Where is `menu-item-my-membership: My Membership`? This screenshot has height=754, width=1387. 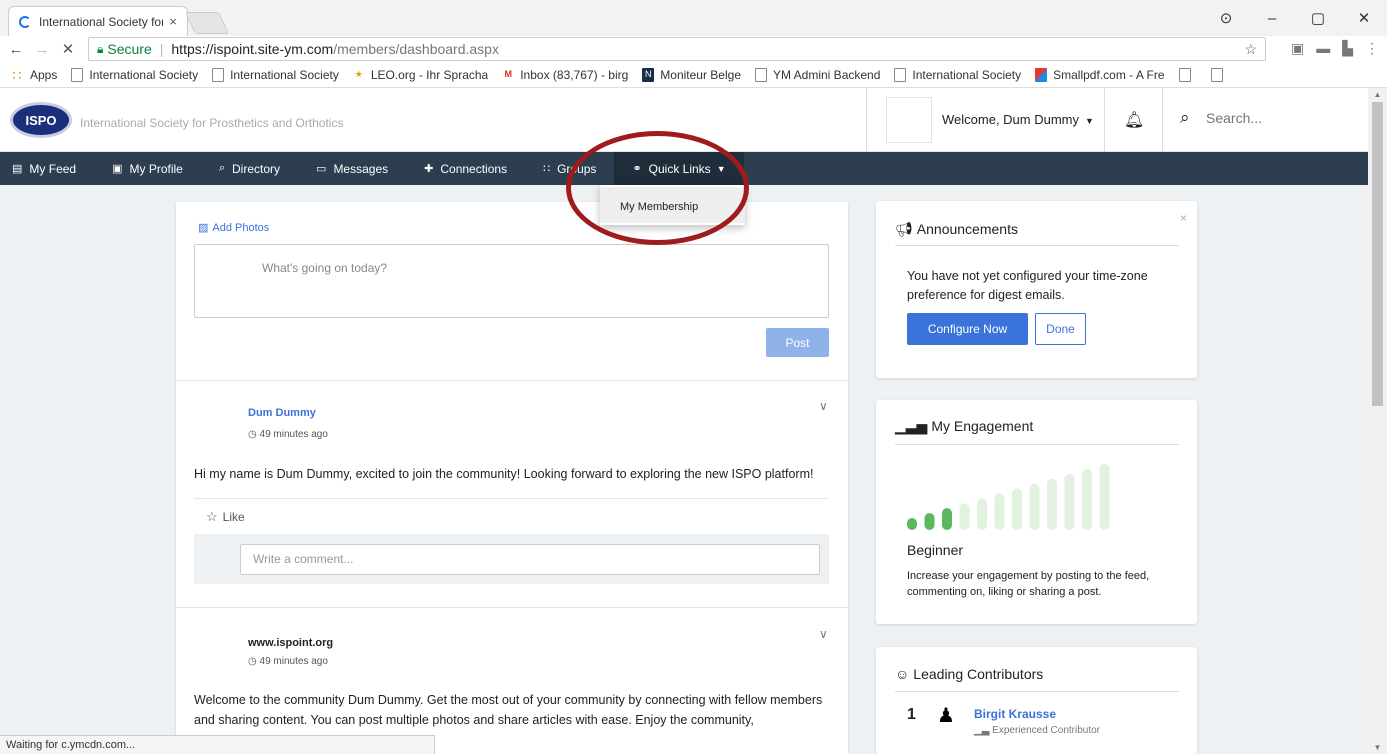 menu-item-my-membership: My Membership is located at coordinates (672, 205).